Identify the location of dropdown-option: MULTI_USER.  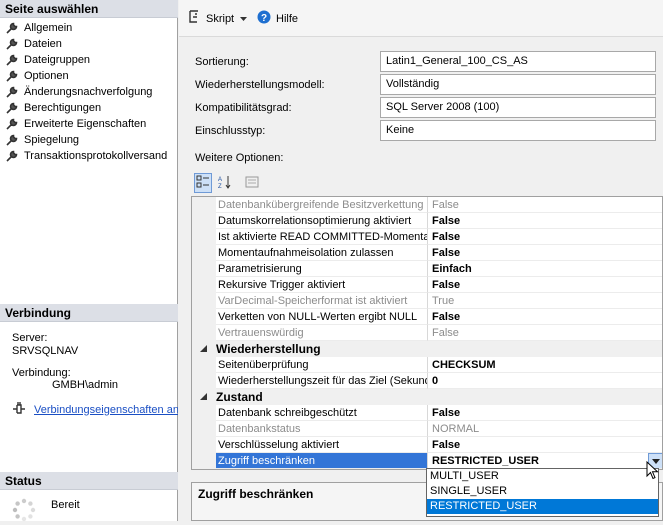
(542, 476).